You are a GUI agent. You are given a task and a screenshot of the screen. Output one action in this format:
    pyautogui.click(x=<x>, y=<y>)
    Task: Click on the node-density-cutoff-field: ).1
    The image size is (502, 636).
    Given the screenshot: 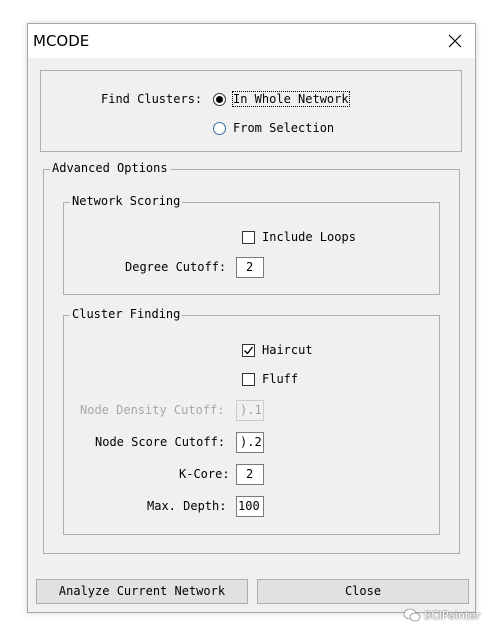 What is the action you would take?
    pyautogui.click(x=250, y=410)
    